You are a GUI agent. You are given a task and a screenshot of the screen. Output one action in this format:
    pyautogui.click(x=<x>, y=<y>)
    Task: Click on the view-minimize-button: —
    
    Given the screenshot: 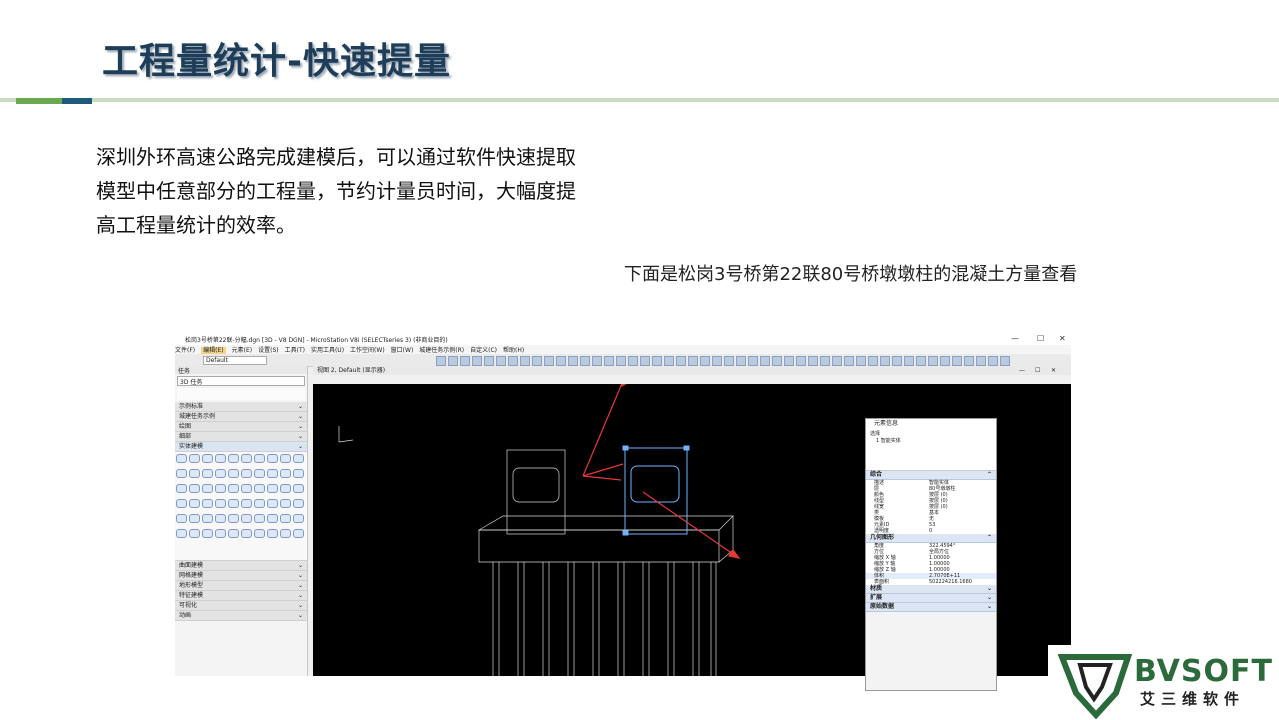 What is the action you would take?
    pyautogui.click(x=1022, y=370)
    